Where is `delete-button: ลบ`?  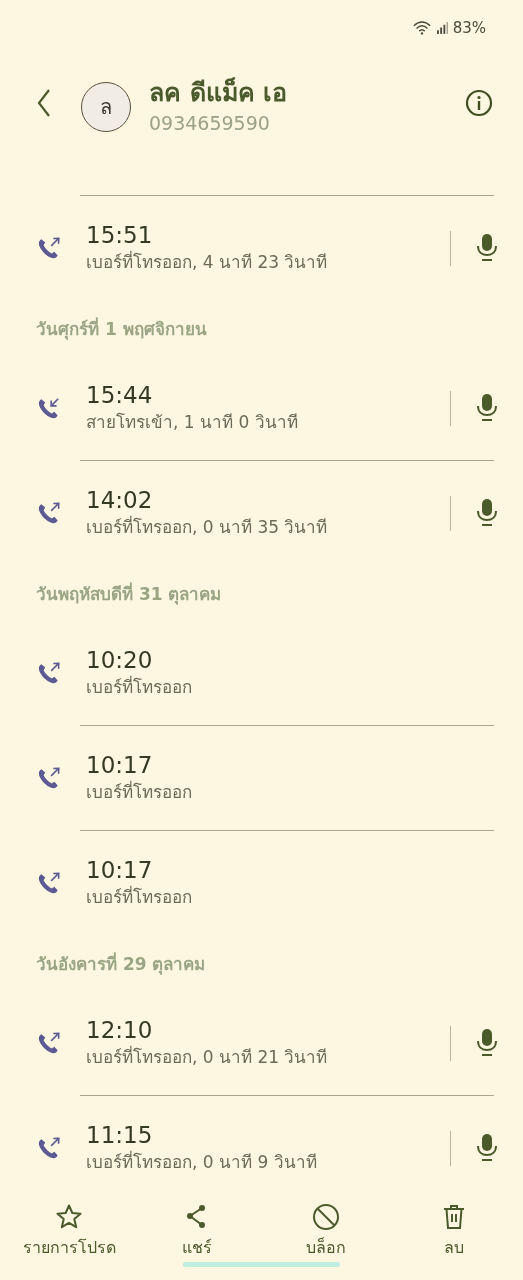 delete-button: ลบ is located at coordinates (454, 1231).